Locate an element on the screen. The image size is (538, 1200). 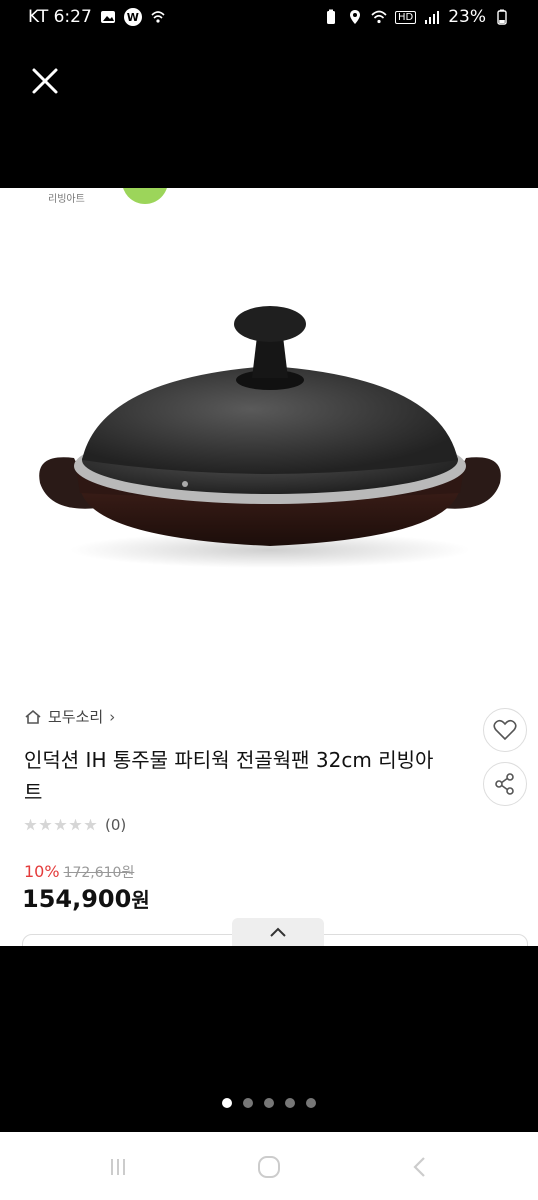
recents-icon is located at coordinates (118, 1167).